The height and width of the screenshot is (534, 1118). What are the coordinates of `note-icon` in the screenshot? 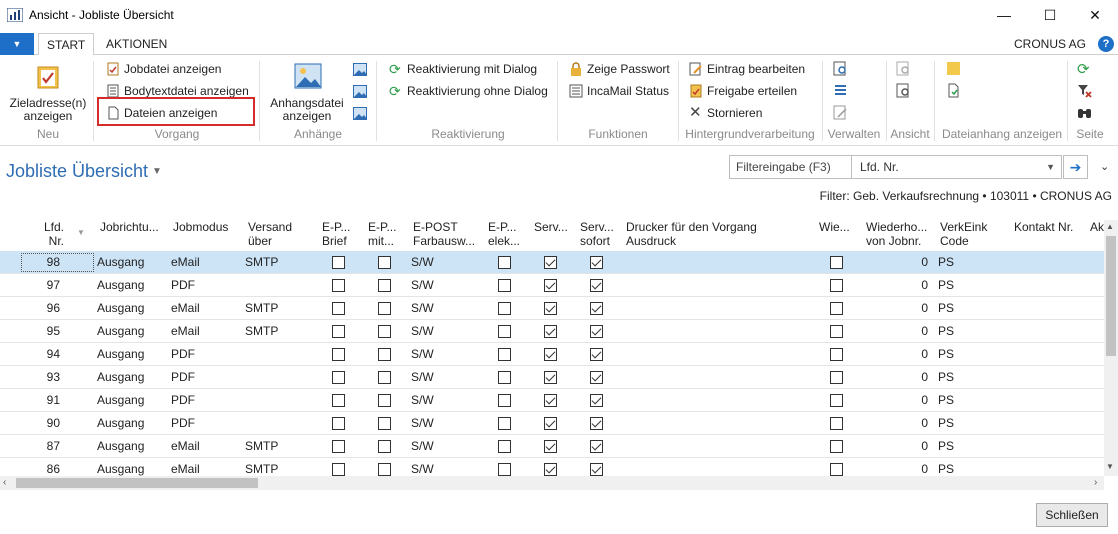 It's located at (953, 68).